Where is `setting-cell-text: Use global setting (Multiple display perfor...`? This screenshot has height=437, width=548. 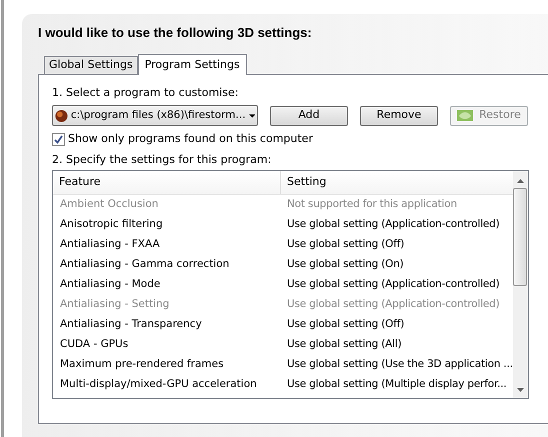
setting-cell-text: Use global setting (Multiple display perfor... is located at coordinates (396, 384).